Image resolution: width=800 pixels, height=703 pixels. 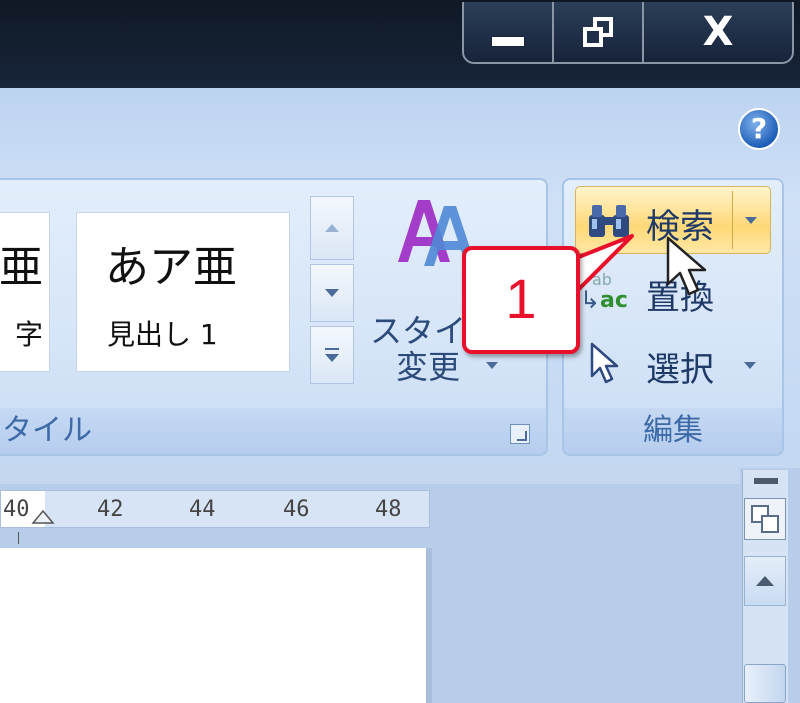 I want to click on select-button: 選択, so click(x=683, y=366).